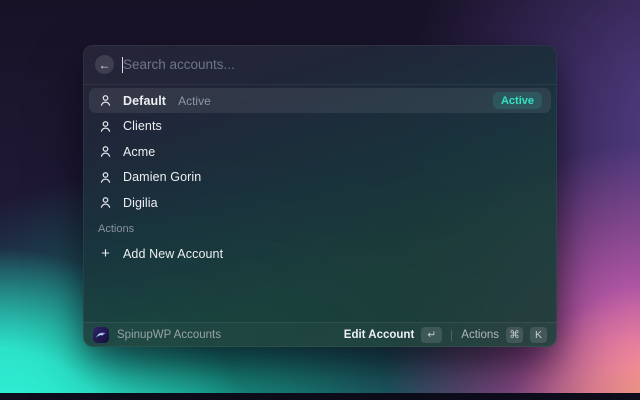 The image size is (640, 400). I want to click on back-button: ←, so click(104, 64).